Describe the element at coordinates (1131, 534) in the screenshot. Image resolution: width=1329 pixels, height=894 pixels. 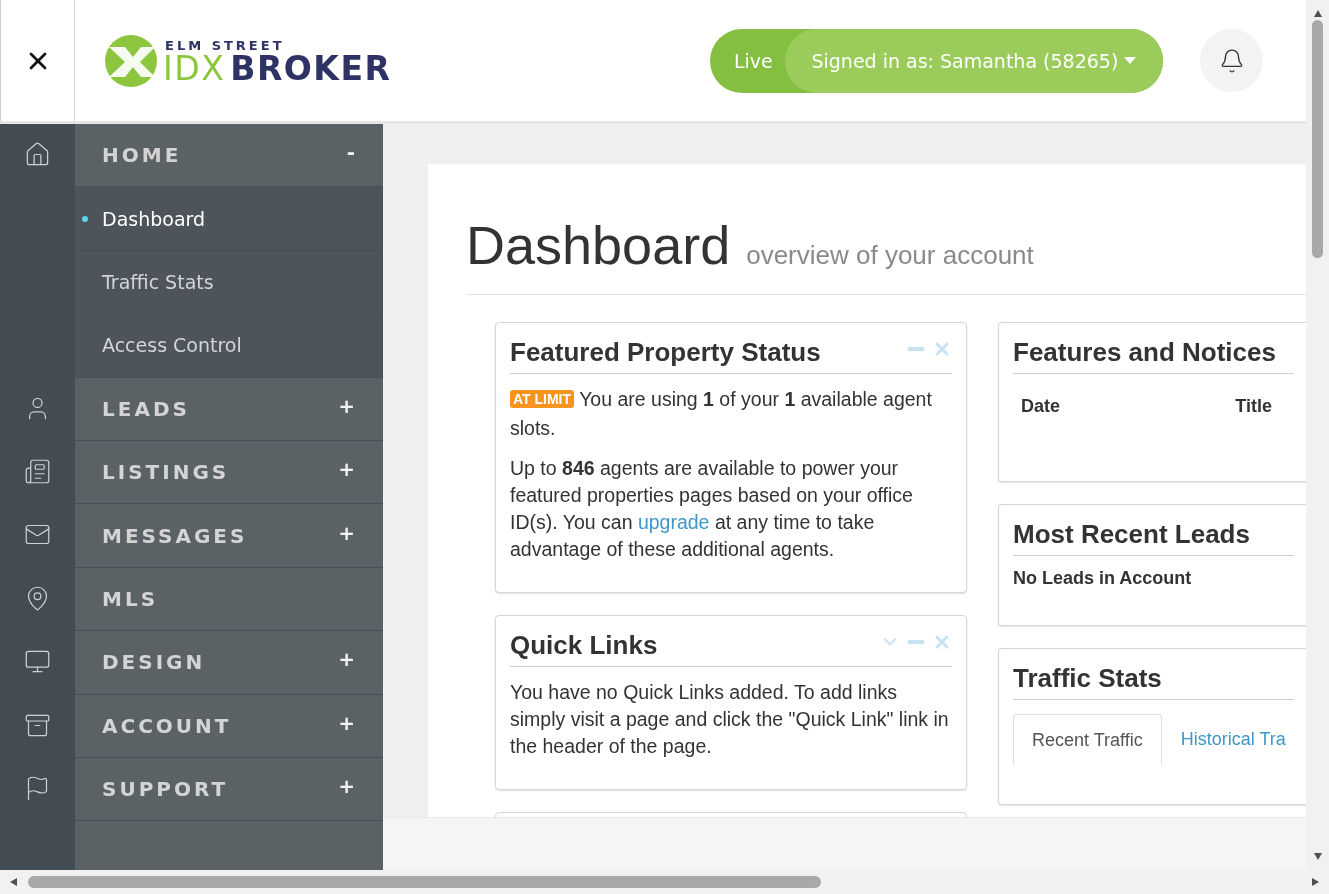
I see `card-title: Most Recent Leads` at that location.